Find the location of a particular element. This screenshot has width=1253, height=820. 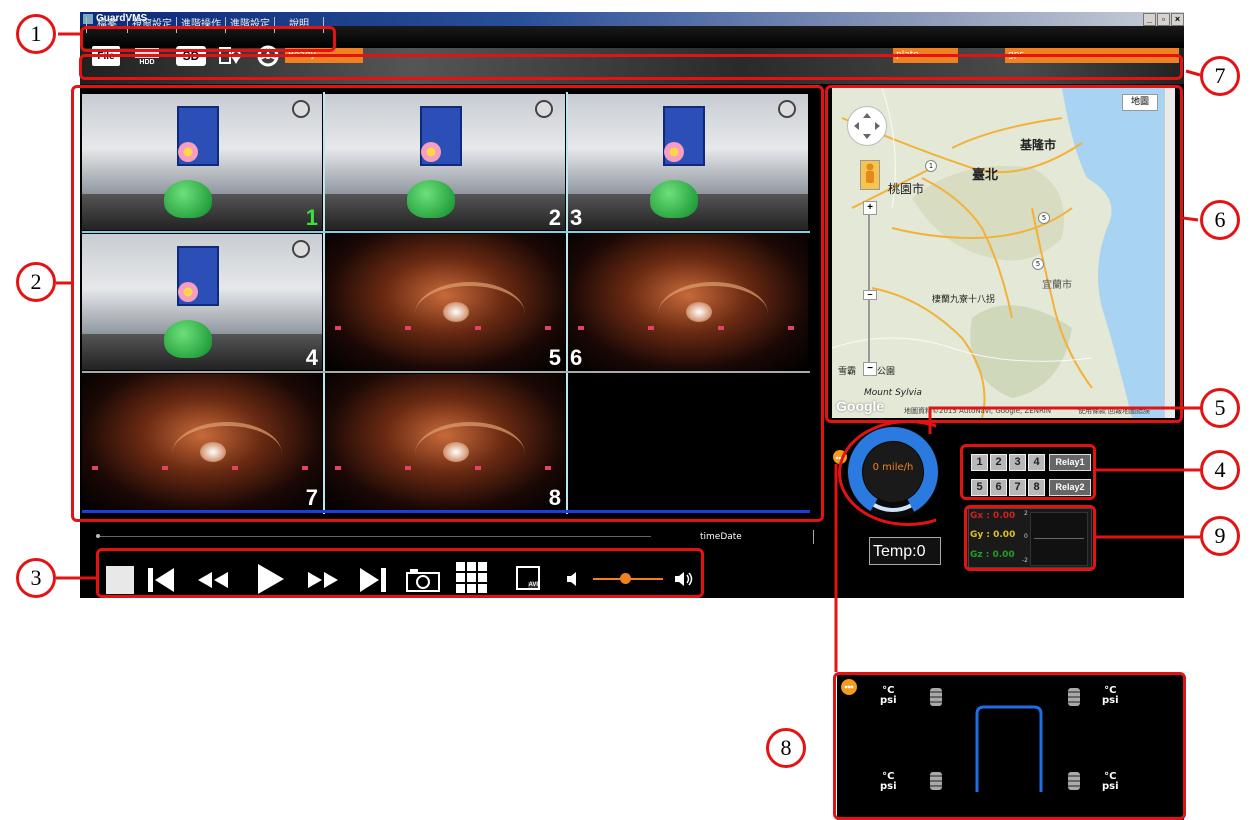

callout-number-6: 6 is located at coordinates (1220, 220).